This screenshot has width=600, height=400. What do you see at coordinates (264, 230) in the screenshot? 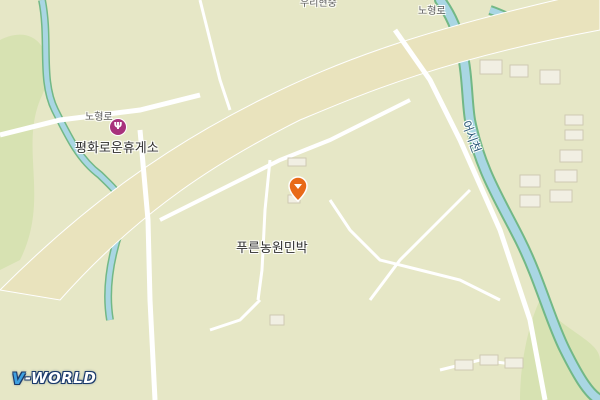
I see `road-center-spur` at bounding box center [264, 230].